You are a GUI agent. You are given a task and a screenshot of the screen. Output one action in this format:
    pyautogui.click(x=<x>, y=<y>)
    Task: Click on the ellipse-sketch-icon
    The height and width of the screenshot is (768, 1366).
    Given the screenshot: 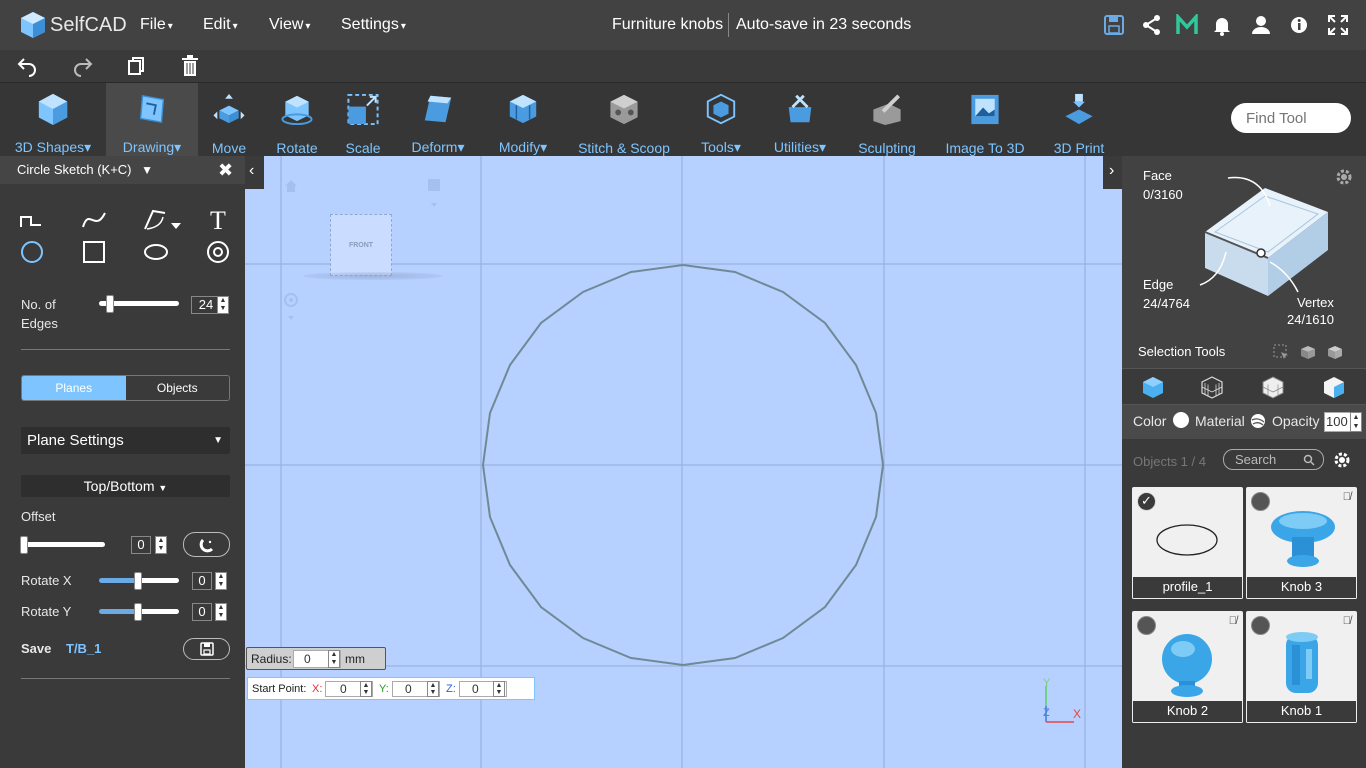 What is the action you would take?
    pyautogui.click(x=156, y=252)
    